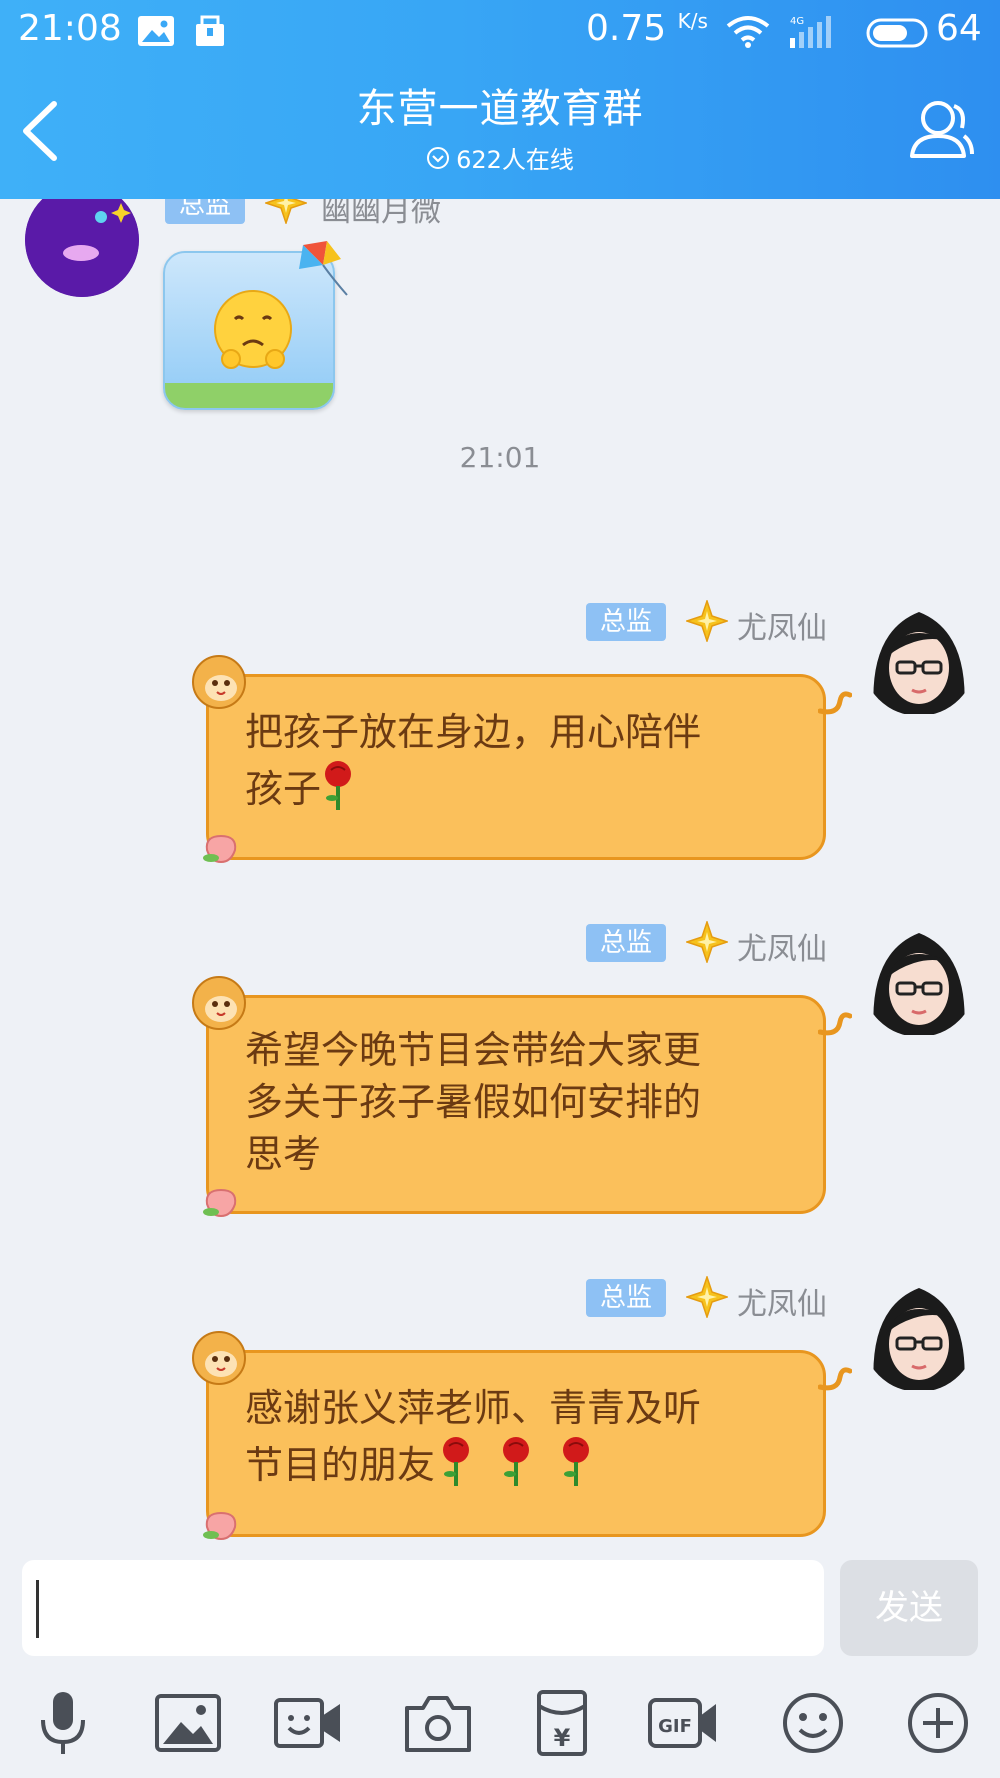 This screenshot has width=1000, height=1778. What do you see at coordinates (810, 32) in the screenshot?
I see `cellular-signal-icon: 4G` at bounding box center [810, 32].